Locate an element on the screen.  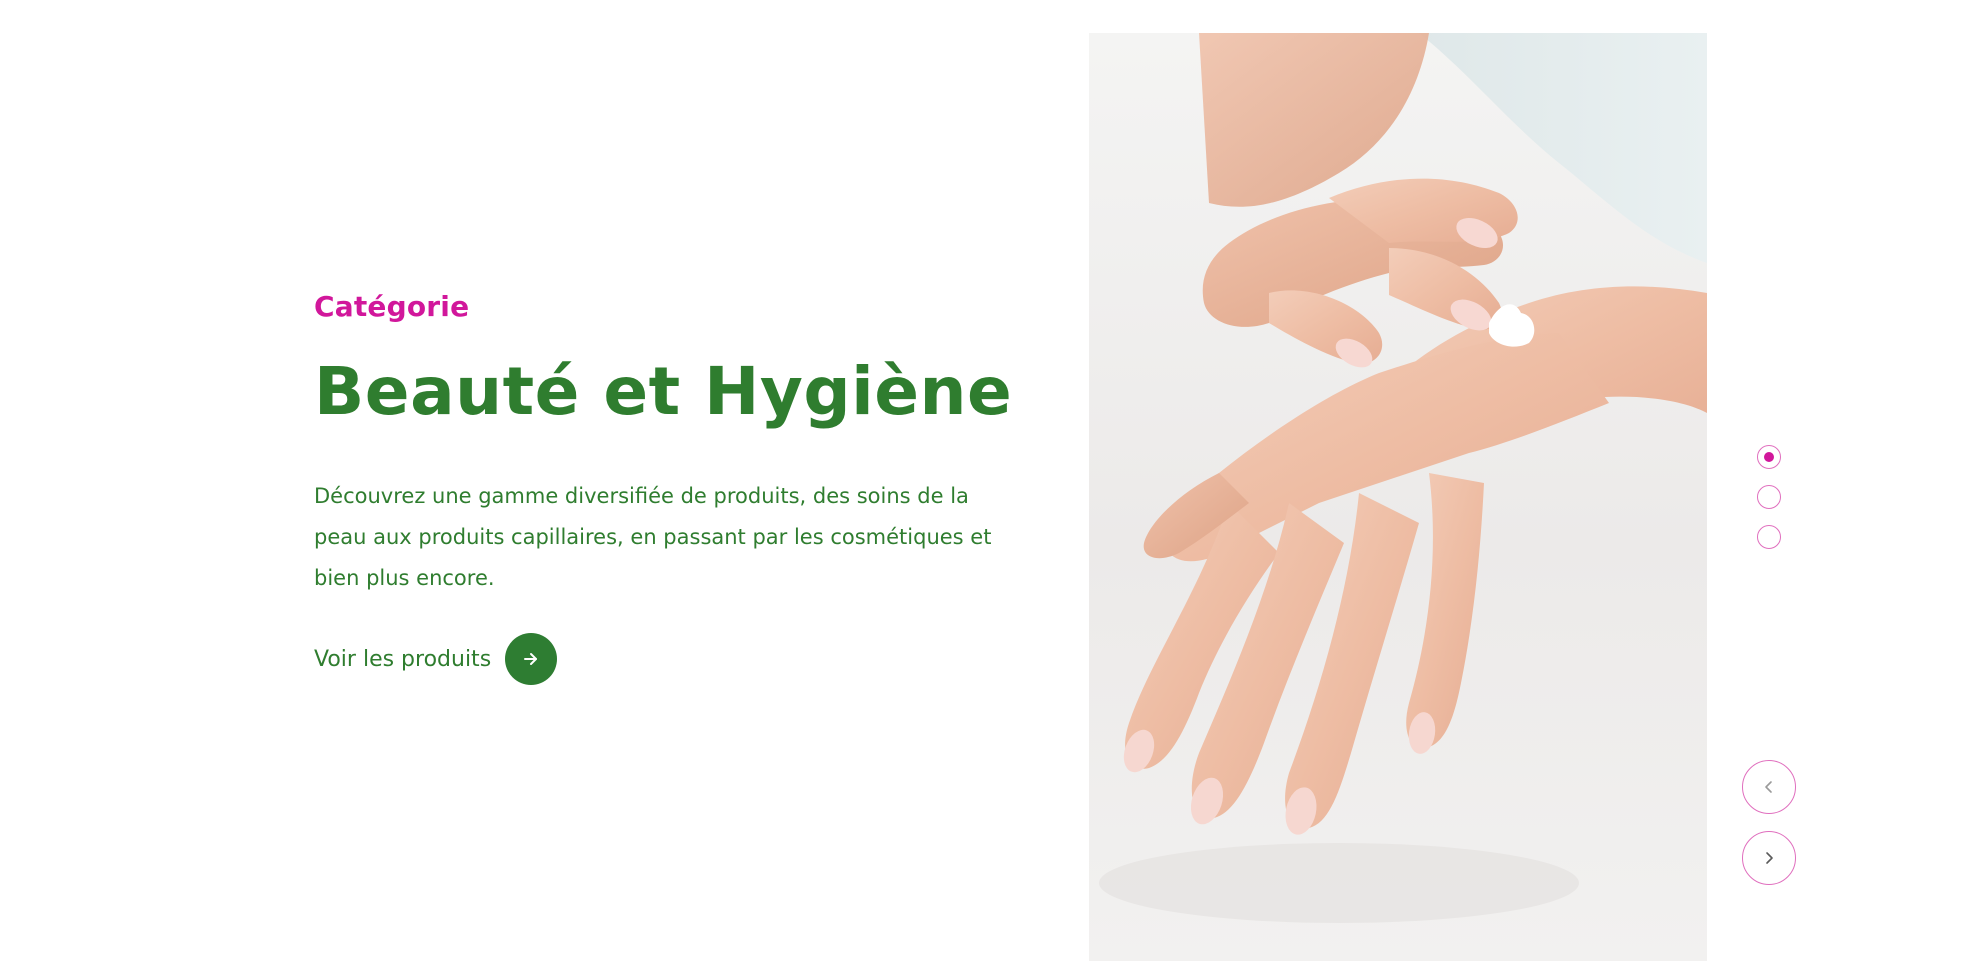
active-dot-indicator is located at coordinates (1769, 457).